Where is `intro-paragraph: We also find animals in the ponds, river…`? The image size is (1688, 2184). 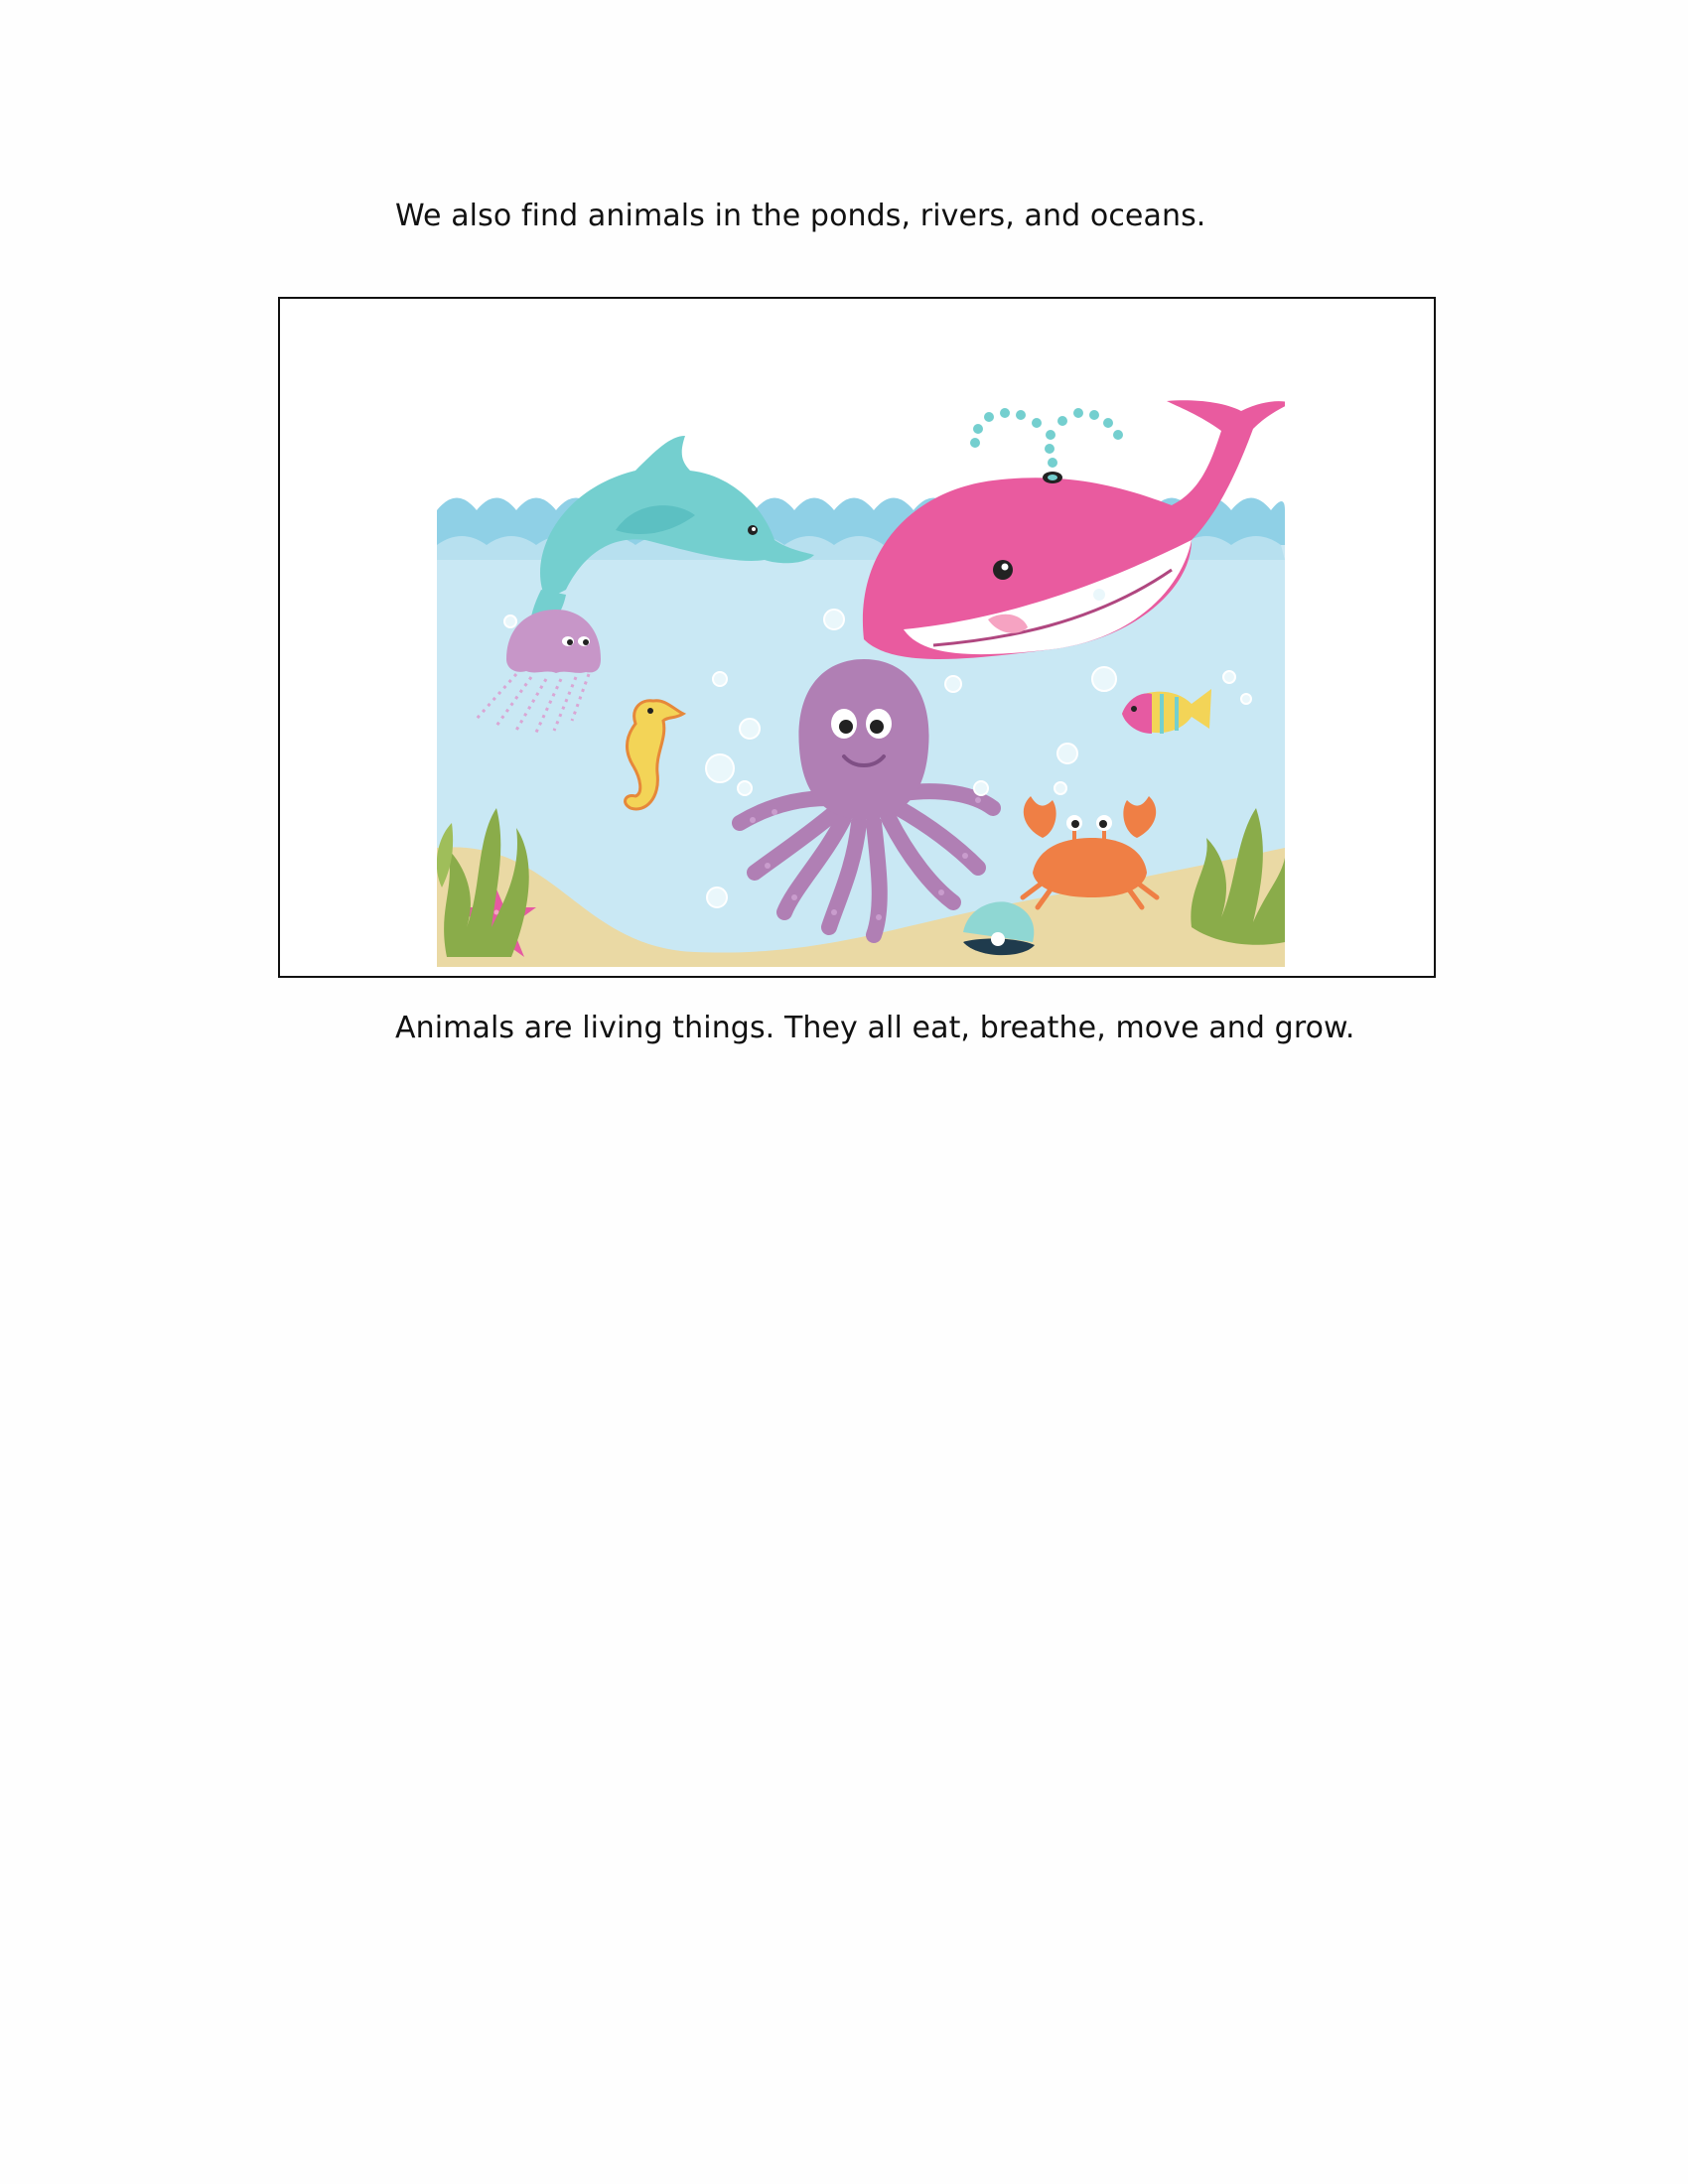
intro-paragraph: We also find animals in the ponds, river… is located at coordinates (800, 216).